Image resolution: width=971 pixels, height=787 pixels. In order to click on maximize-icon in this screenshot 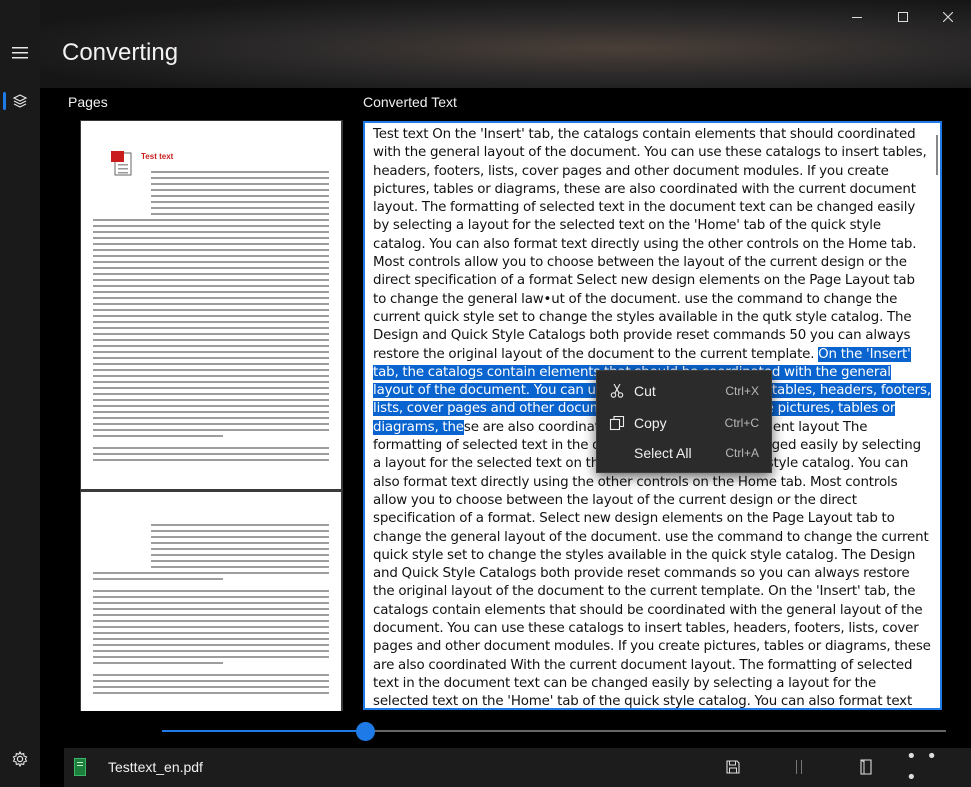, I will do `click(903, 17)`.